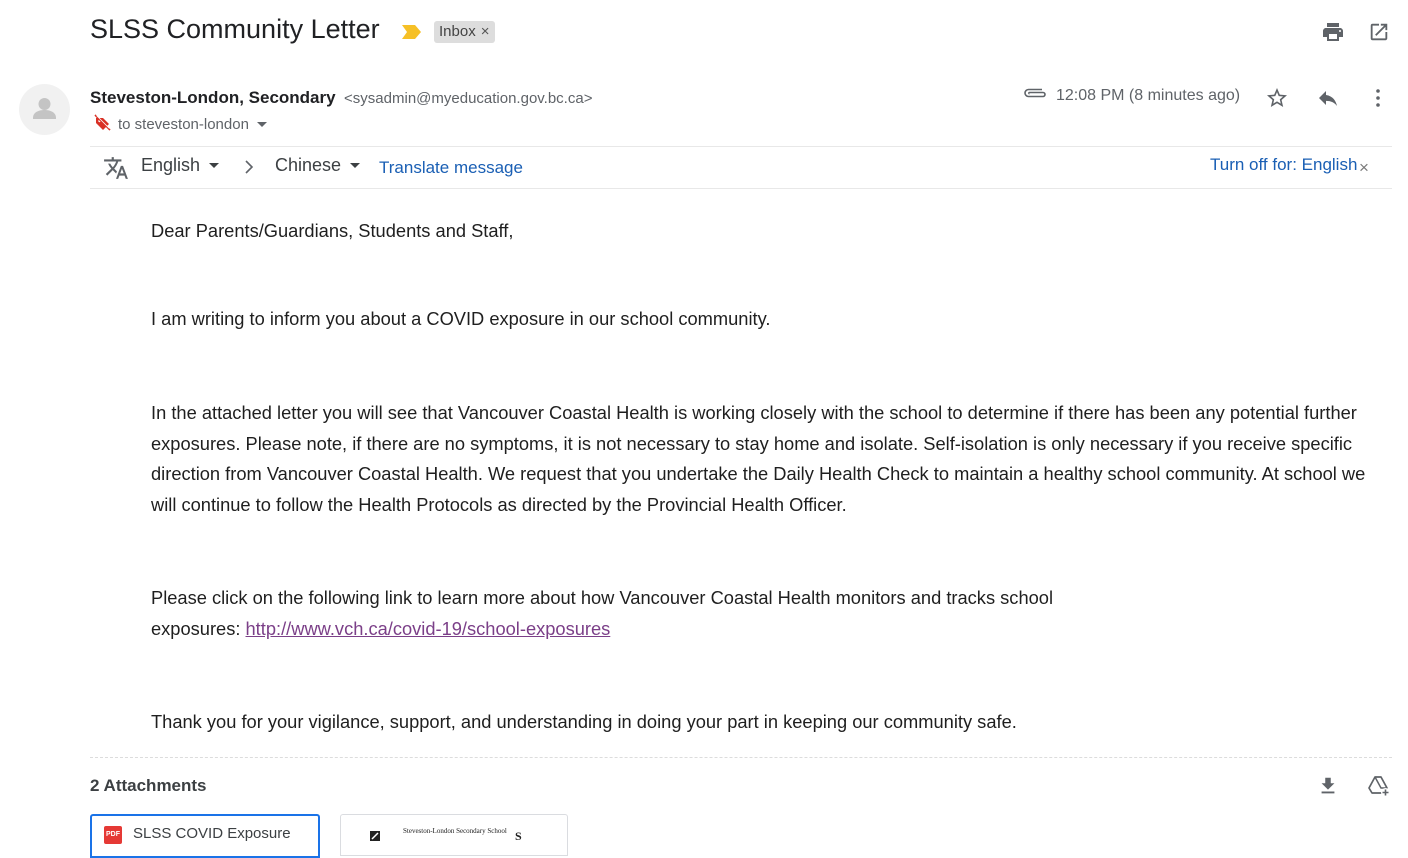 The image size is (1408, 858). I want to click on open-in-new-window-icon, so click(1379, 32).